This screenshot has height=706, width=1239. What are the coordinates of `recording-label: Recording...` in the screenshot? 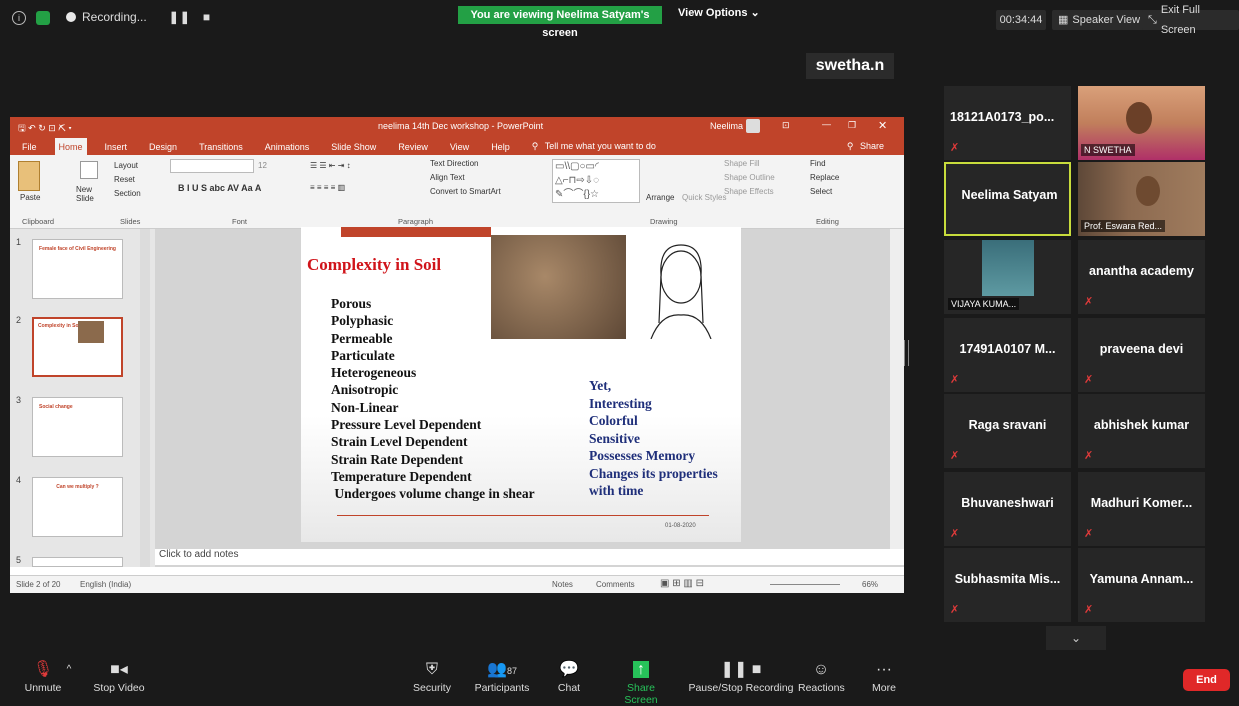 It's located at (114, 17).